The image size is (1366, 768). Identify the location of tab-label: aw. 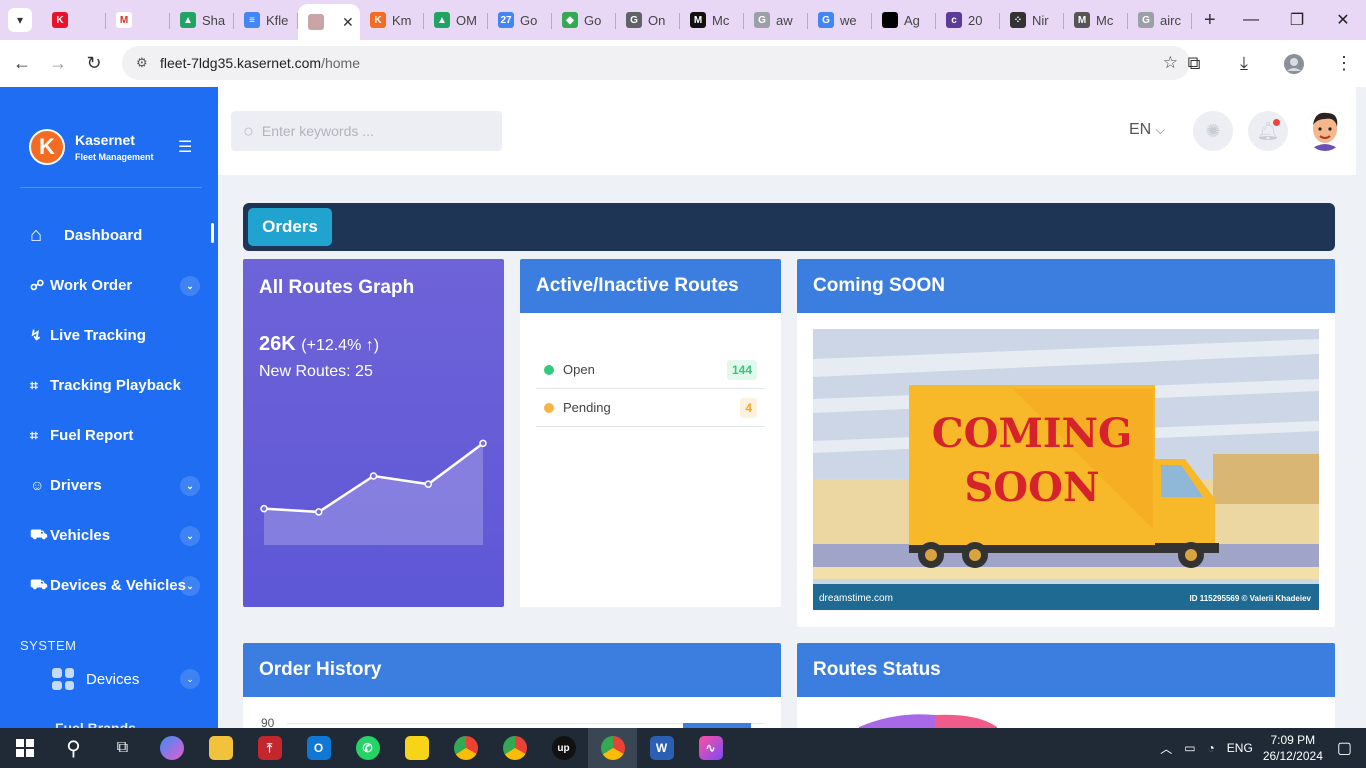
(784, 20).